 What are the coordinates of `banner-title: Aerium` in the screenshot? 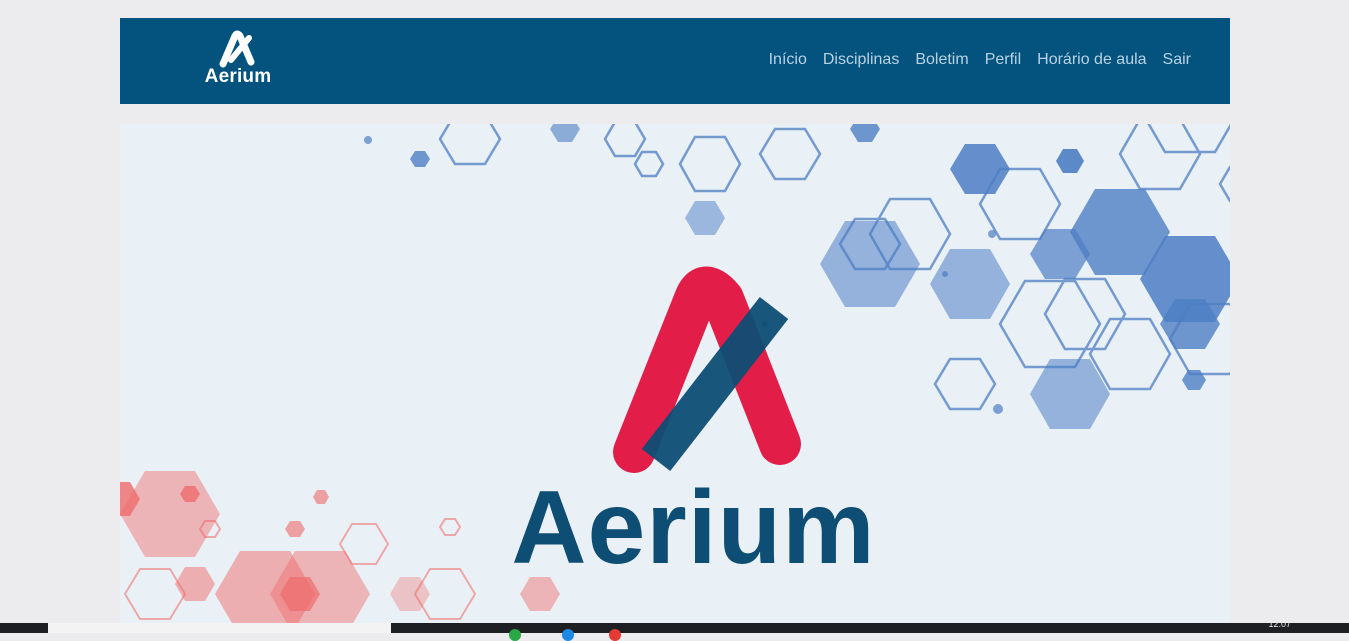 It's located at (693, 528).